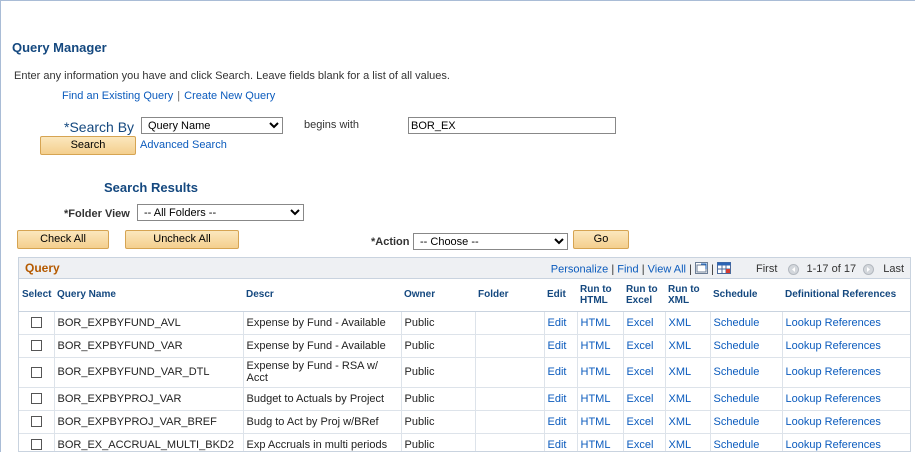 The width and height of the screenshot is (915, 452). Describe the element at coordinates (117, 96) in the screenshot. I see `find-existing-query-link: Find an Existing Query` at that location.